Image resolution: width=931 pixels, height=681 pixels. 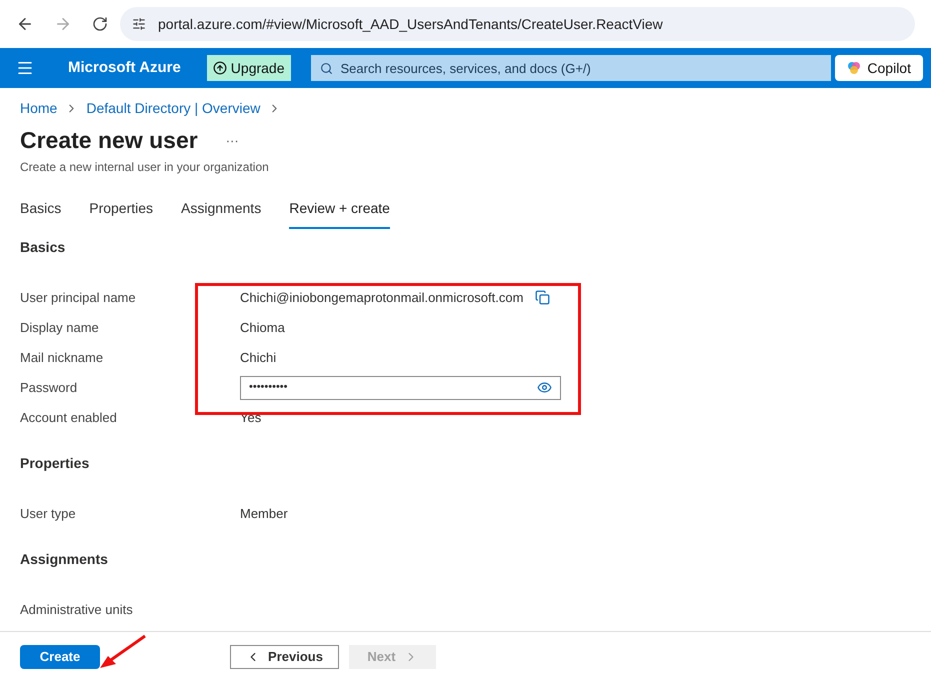 I want to click on tab: Basics, so click(x=41, y=213).